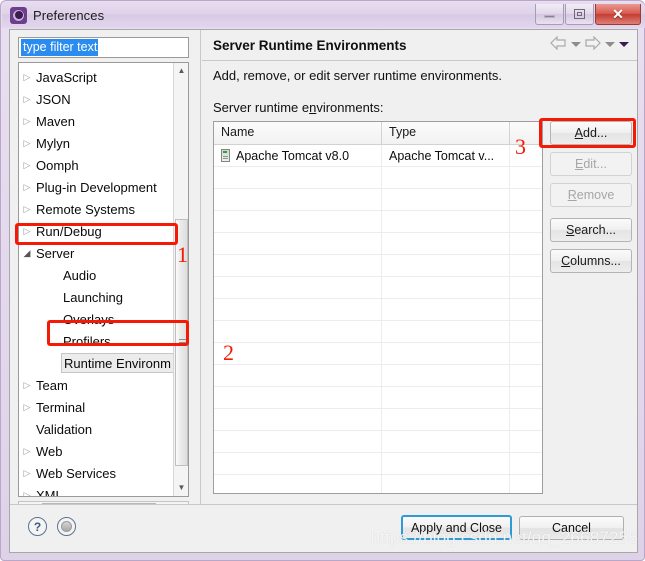  I want to click on tree-item-maven: ▷ Maven, so click(96, 121).